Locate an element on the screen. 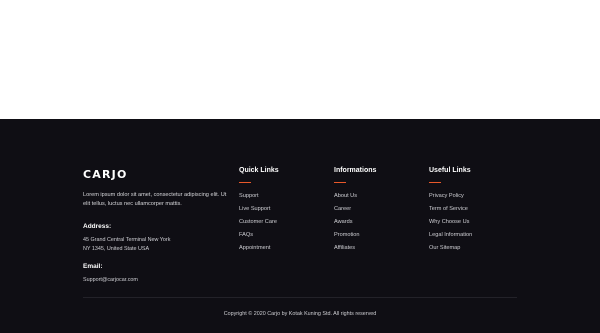 The height and width of the screenshot is (333, 600). link-promotion: Promotion is located at coordinates (355, 235).